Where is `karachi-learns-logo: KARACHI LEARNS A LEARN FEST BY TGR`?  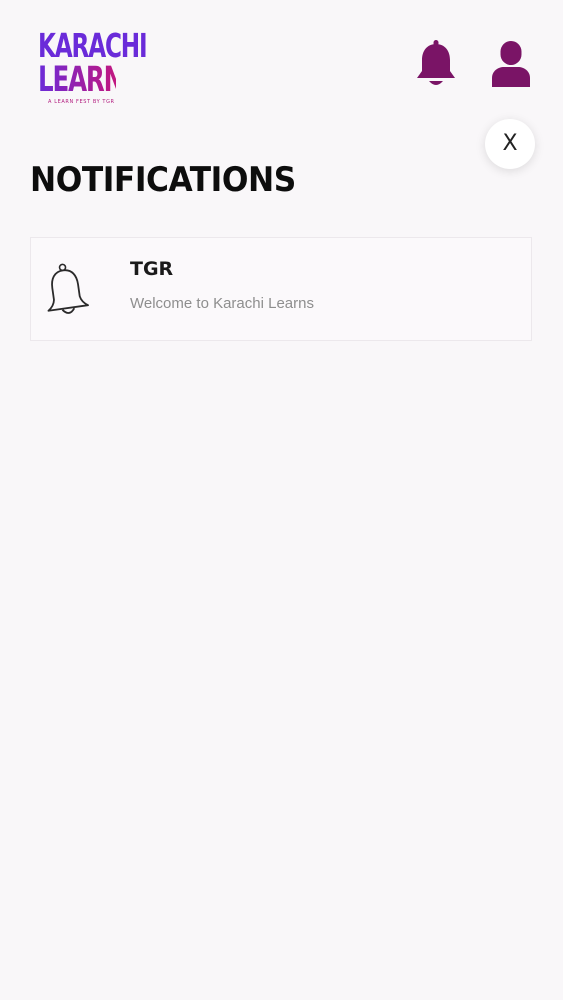
karachi-learns-logo: KARACHI LEARNS A LEARN FEST BY TGR is located at coordinates (93, 68).